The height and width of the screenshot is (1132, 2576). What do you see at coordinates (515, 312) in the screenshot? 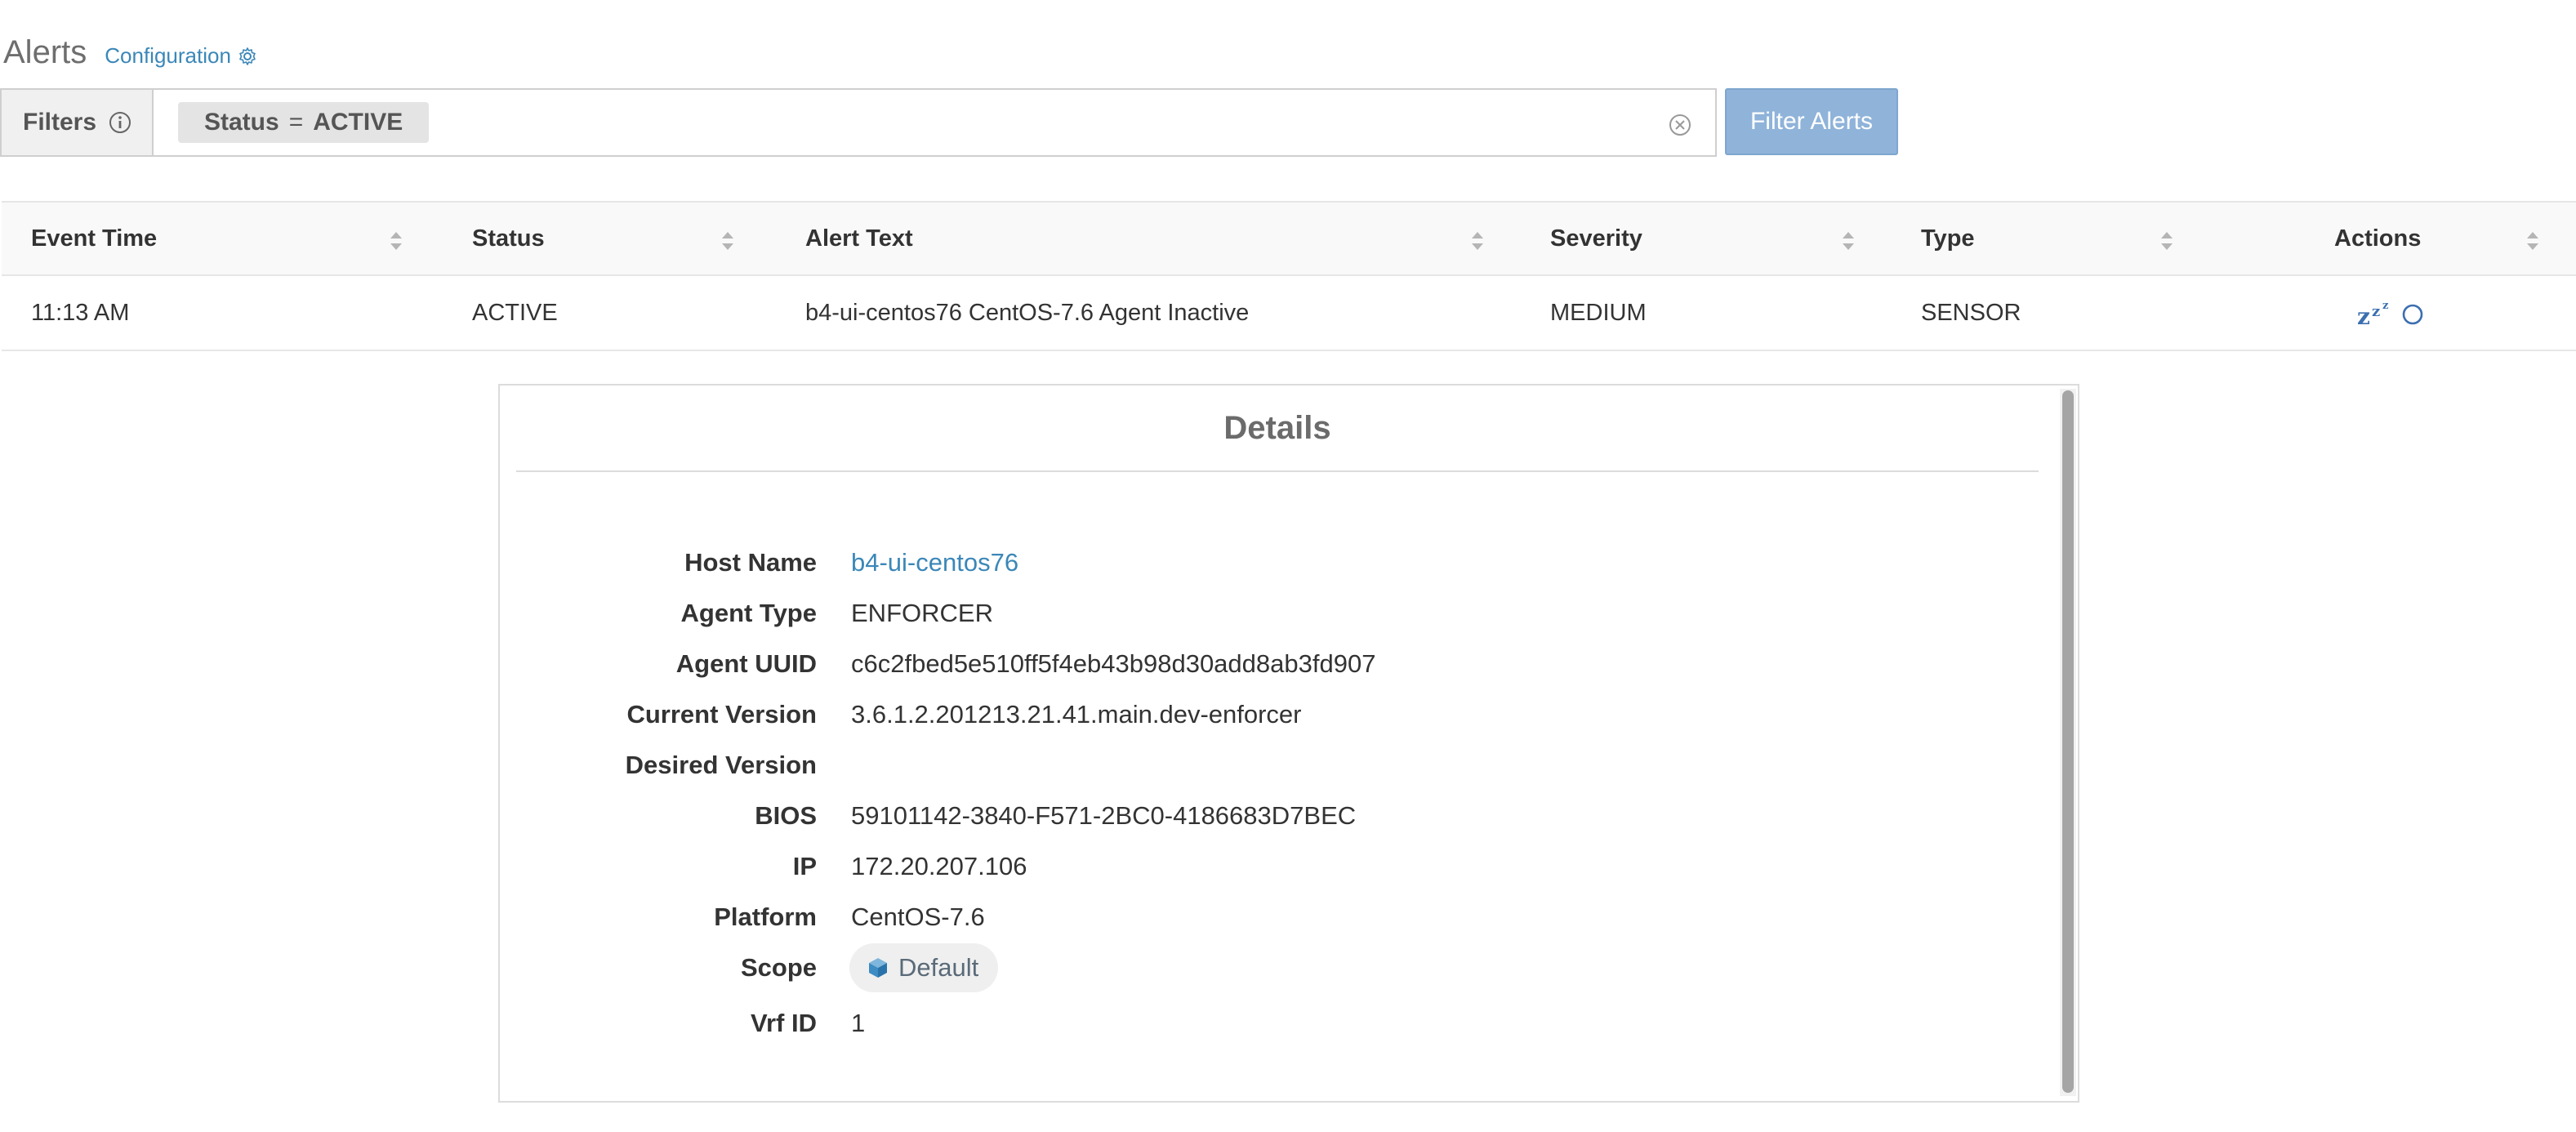
I see `cell-status: ACTIVE` at bounding box center [515, 312].